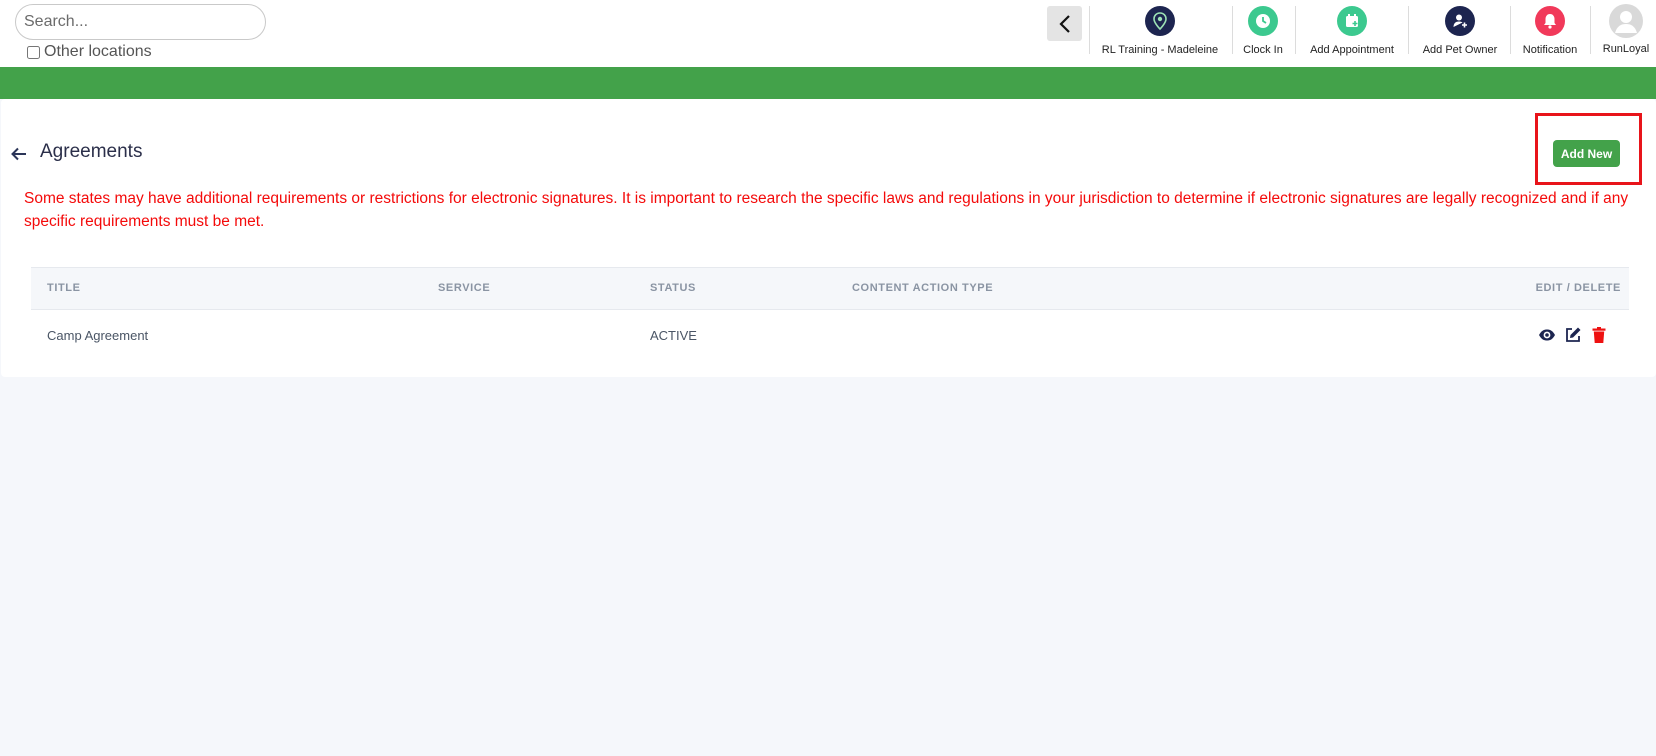 This screenshot has width=1656, height=756. Describe the element at coordinates (33, 52) in the screenshot. I see `other-locations-checkbox` at that location.